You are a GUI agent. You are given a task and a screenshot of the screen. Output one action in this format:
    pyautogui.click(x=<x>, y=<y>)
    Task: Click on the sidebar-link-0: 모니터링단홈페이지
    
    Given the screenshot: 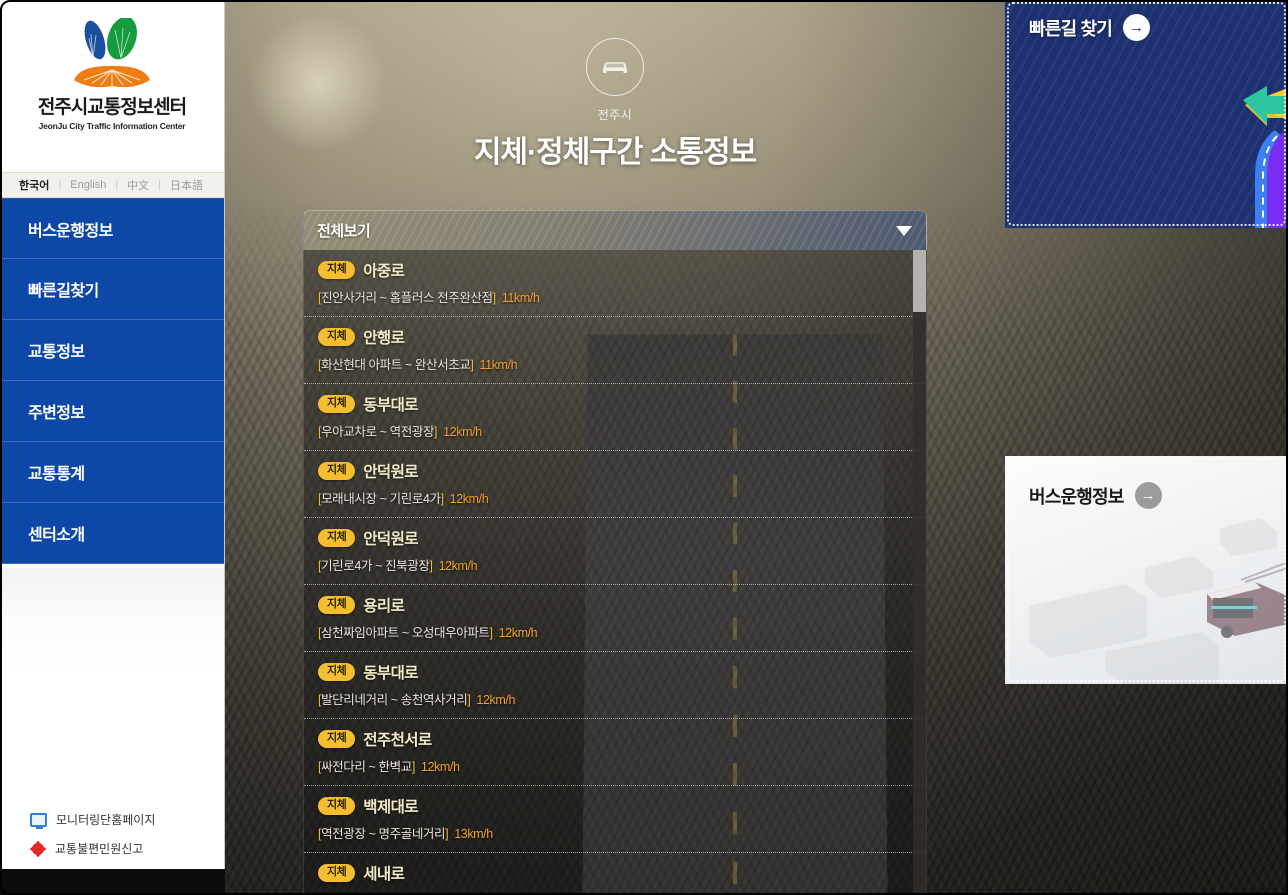 What is the action you would take?
    pyautogui.click(x=92, y=820)
    